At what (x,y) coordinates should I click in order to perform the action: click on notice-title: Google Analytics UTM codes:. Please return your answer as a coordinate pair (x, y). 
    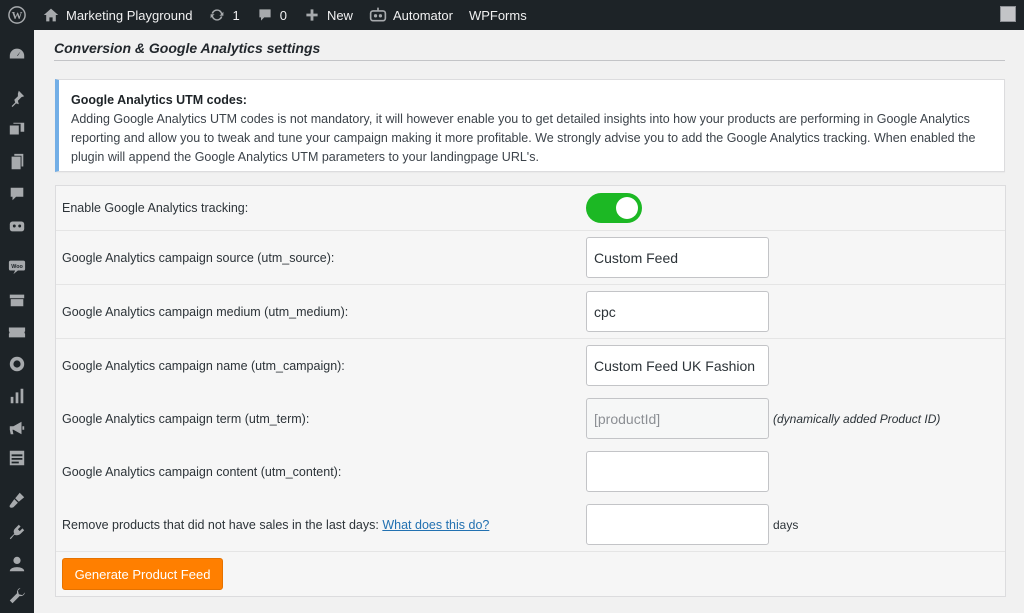
    Looking at the image, I should click on (159, 100).